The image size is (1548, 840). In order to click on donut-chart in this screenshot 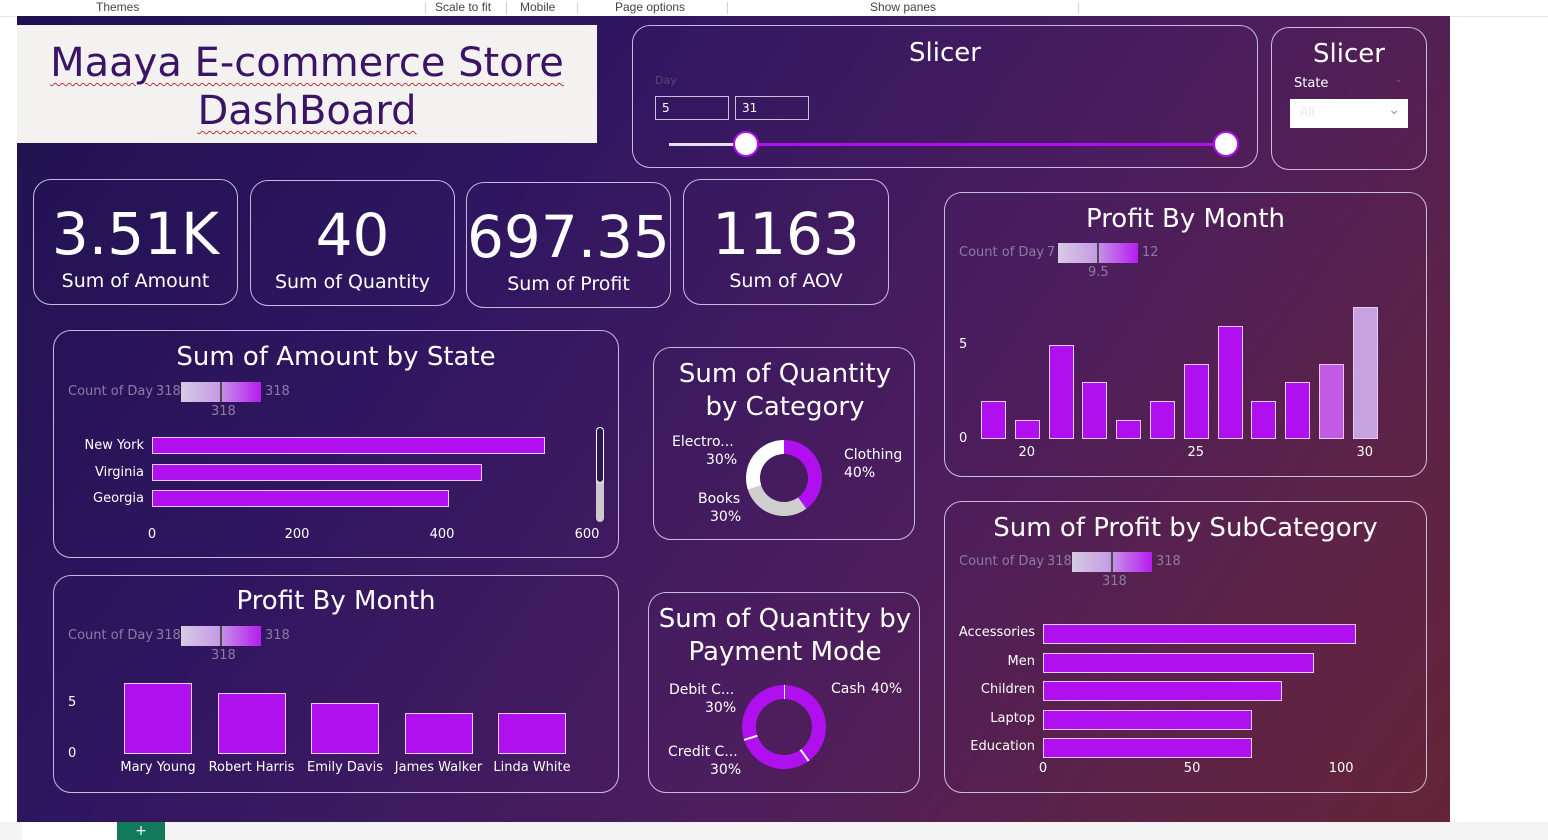, I will do `click(784, 727)`.